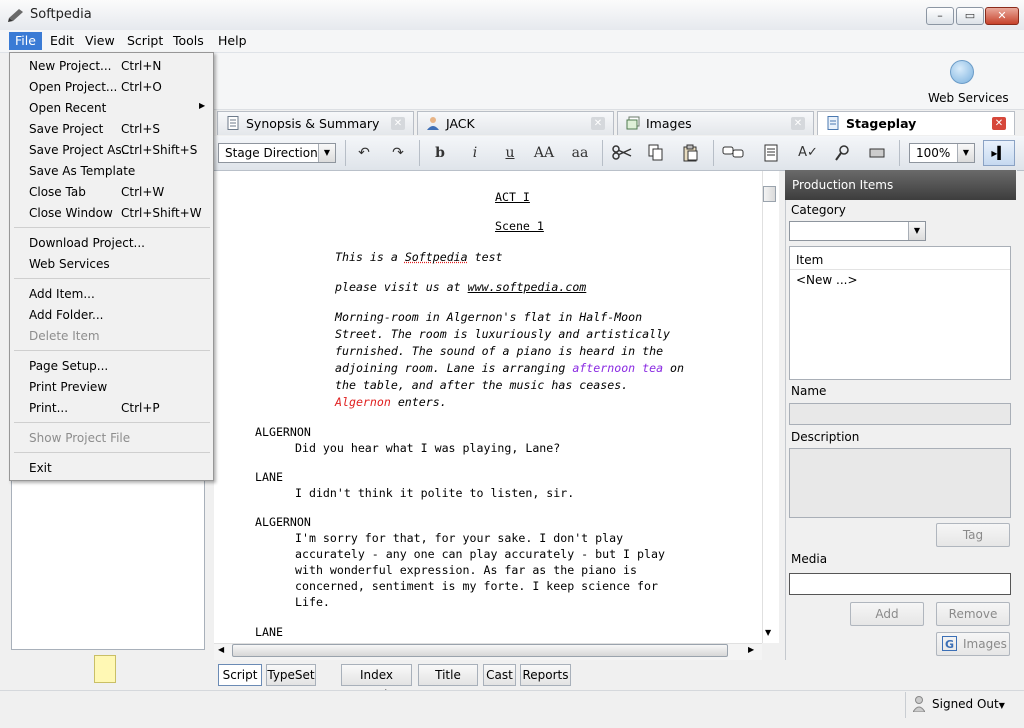 This screenshot has width=1024, height=728. What do you see at coordinates (240, 675) in the screenshot?
I see `tab-script-view: Script` at bounding box center [240, 675].